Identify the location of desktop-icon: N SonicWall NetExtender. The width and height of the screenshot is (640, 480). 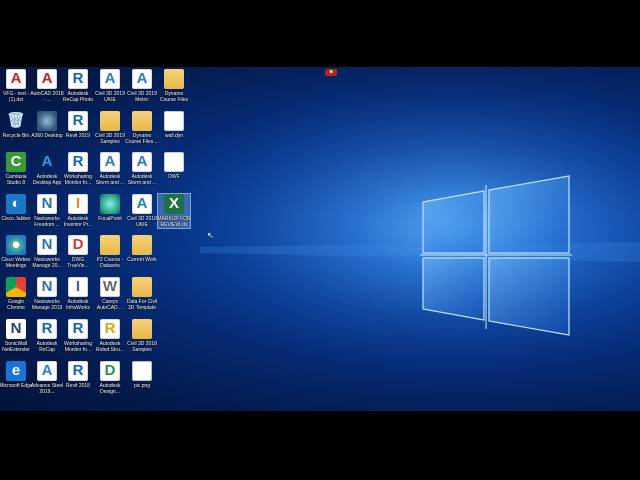
(16, 336).